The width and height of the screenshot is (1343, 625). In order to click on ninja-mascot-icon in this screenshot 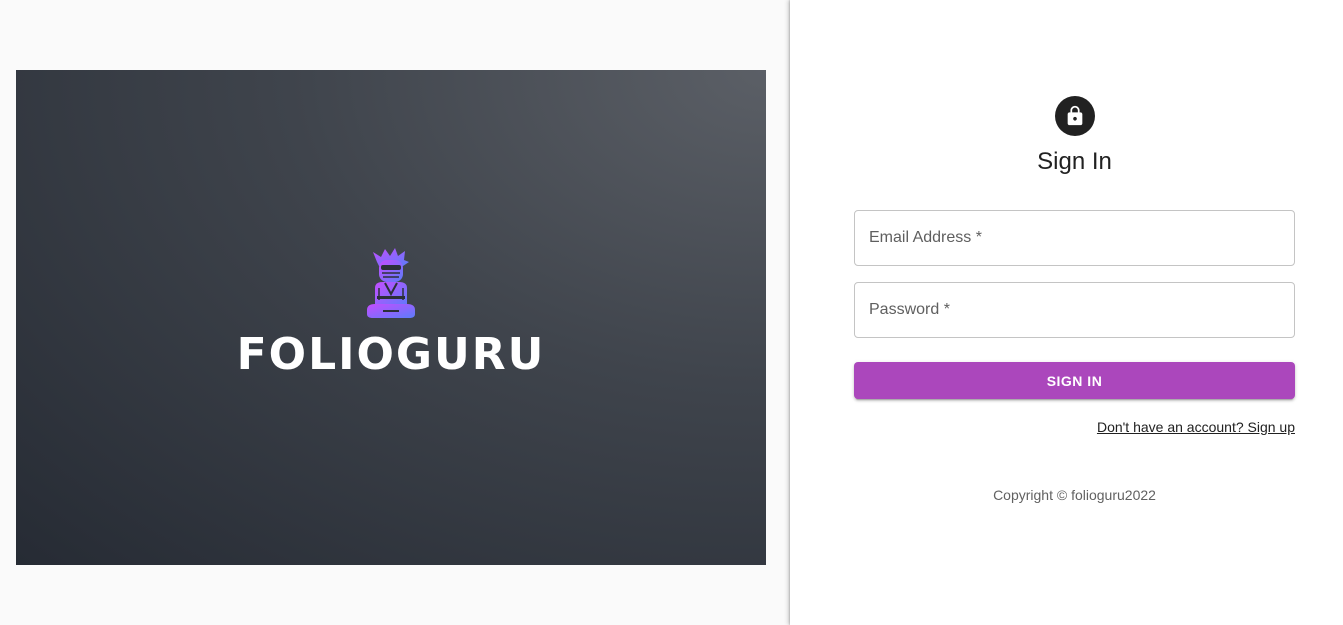, I will do `click(391, 283)`.